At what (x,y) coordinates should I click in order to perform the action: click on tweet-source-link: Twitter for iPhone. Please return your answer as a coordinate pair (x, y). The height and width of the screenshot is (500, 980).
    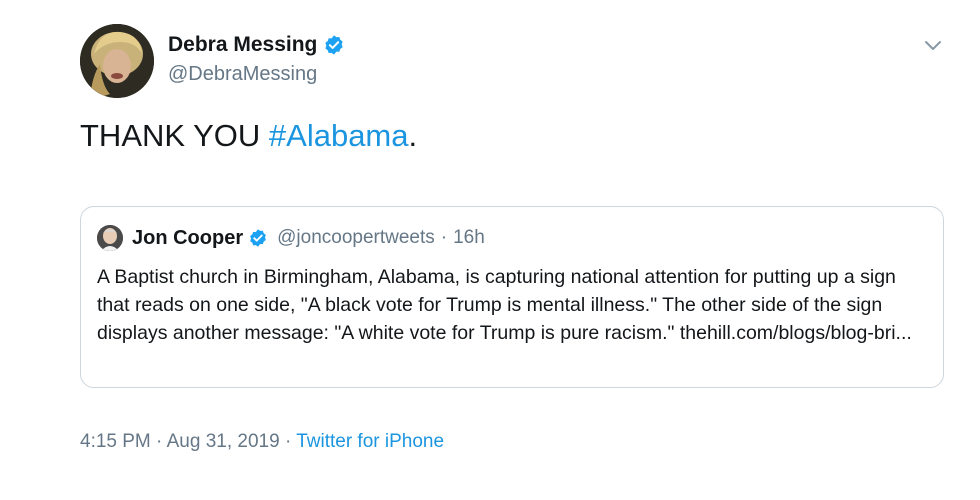
    Looking at the image, I should click on (370, 441).